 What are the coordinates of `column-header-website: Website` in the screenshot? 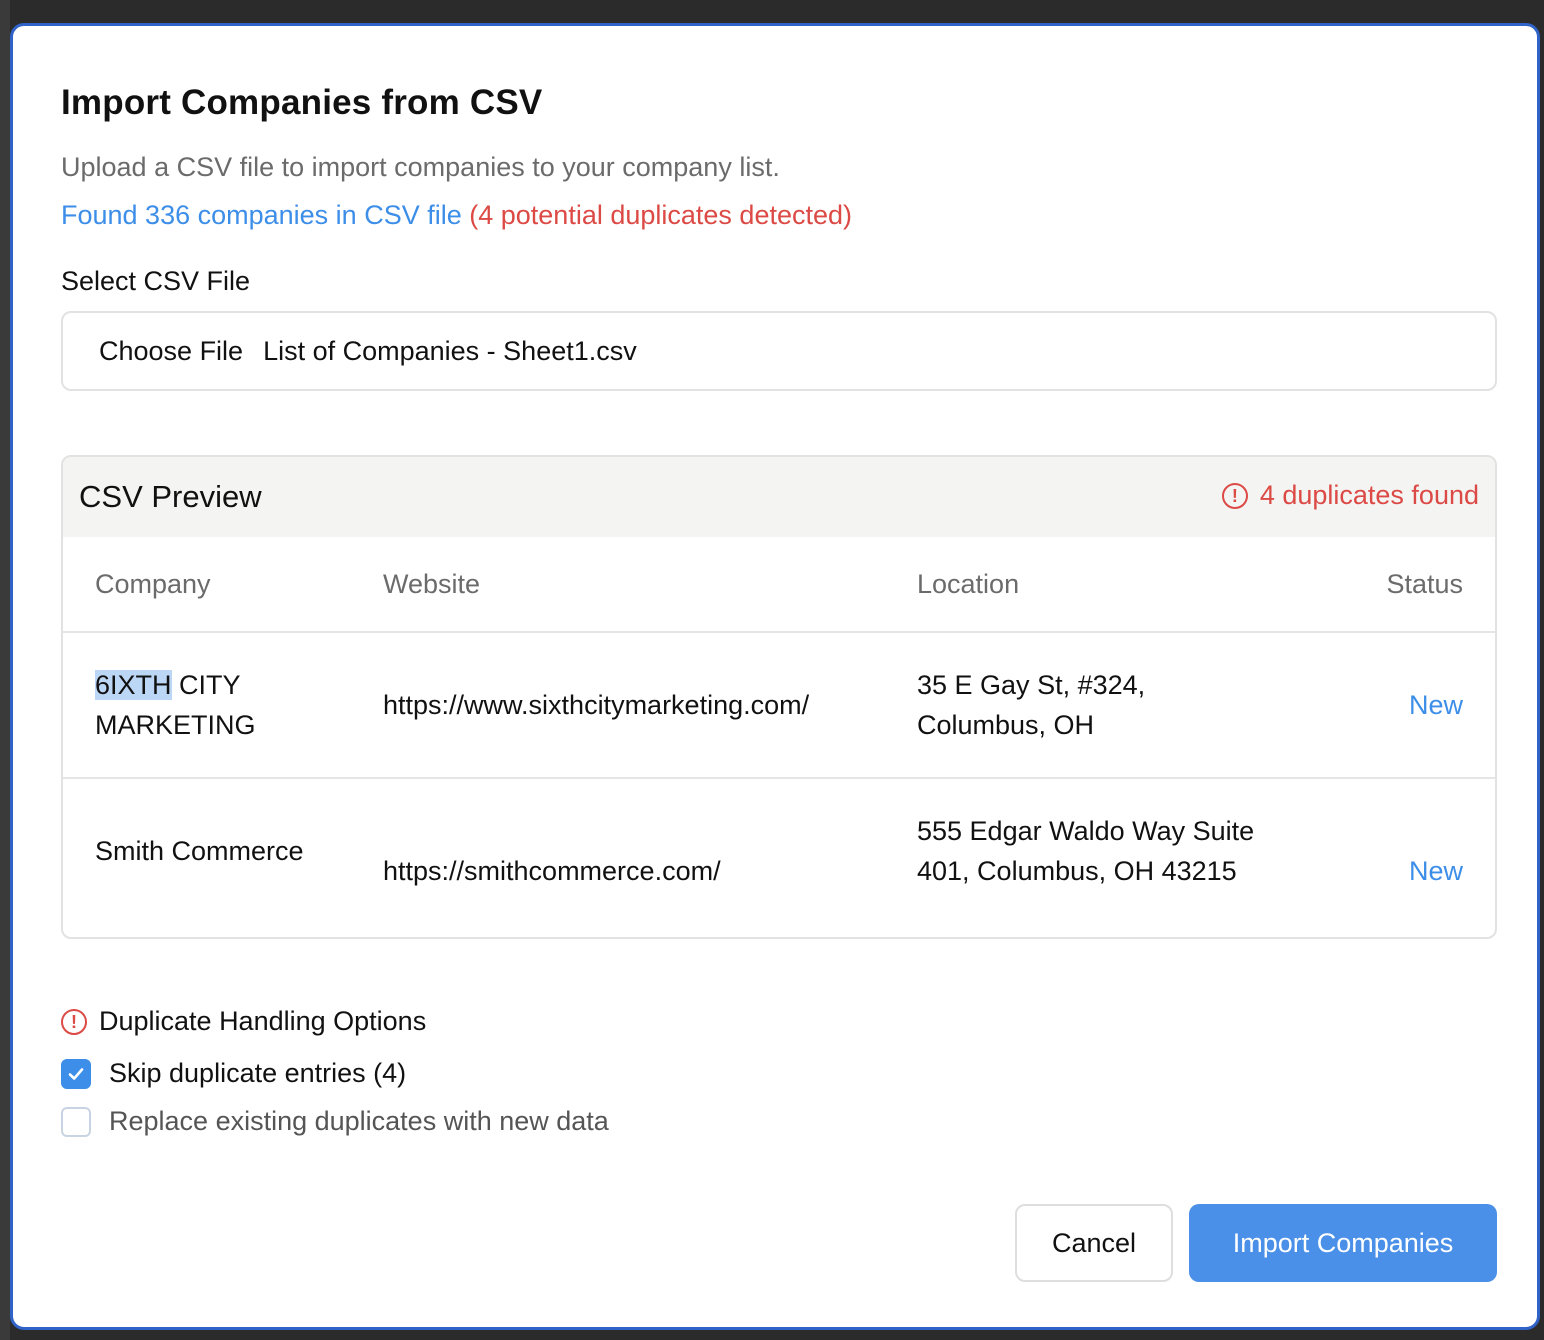 It's located at (432, 584).